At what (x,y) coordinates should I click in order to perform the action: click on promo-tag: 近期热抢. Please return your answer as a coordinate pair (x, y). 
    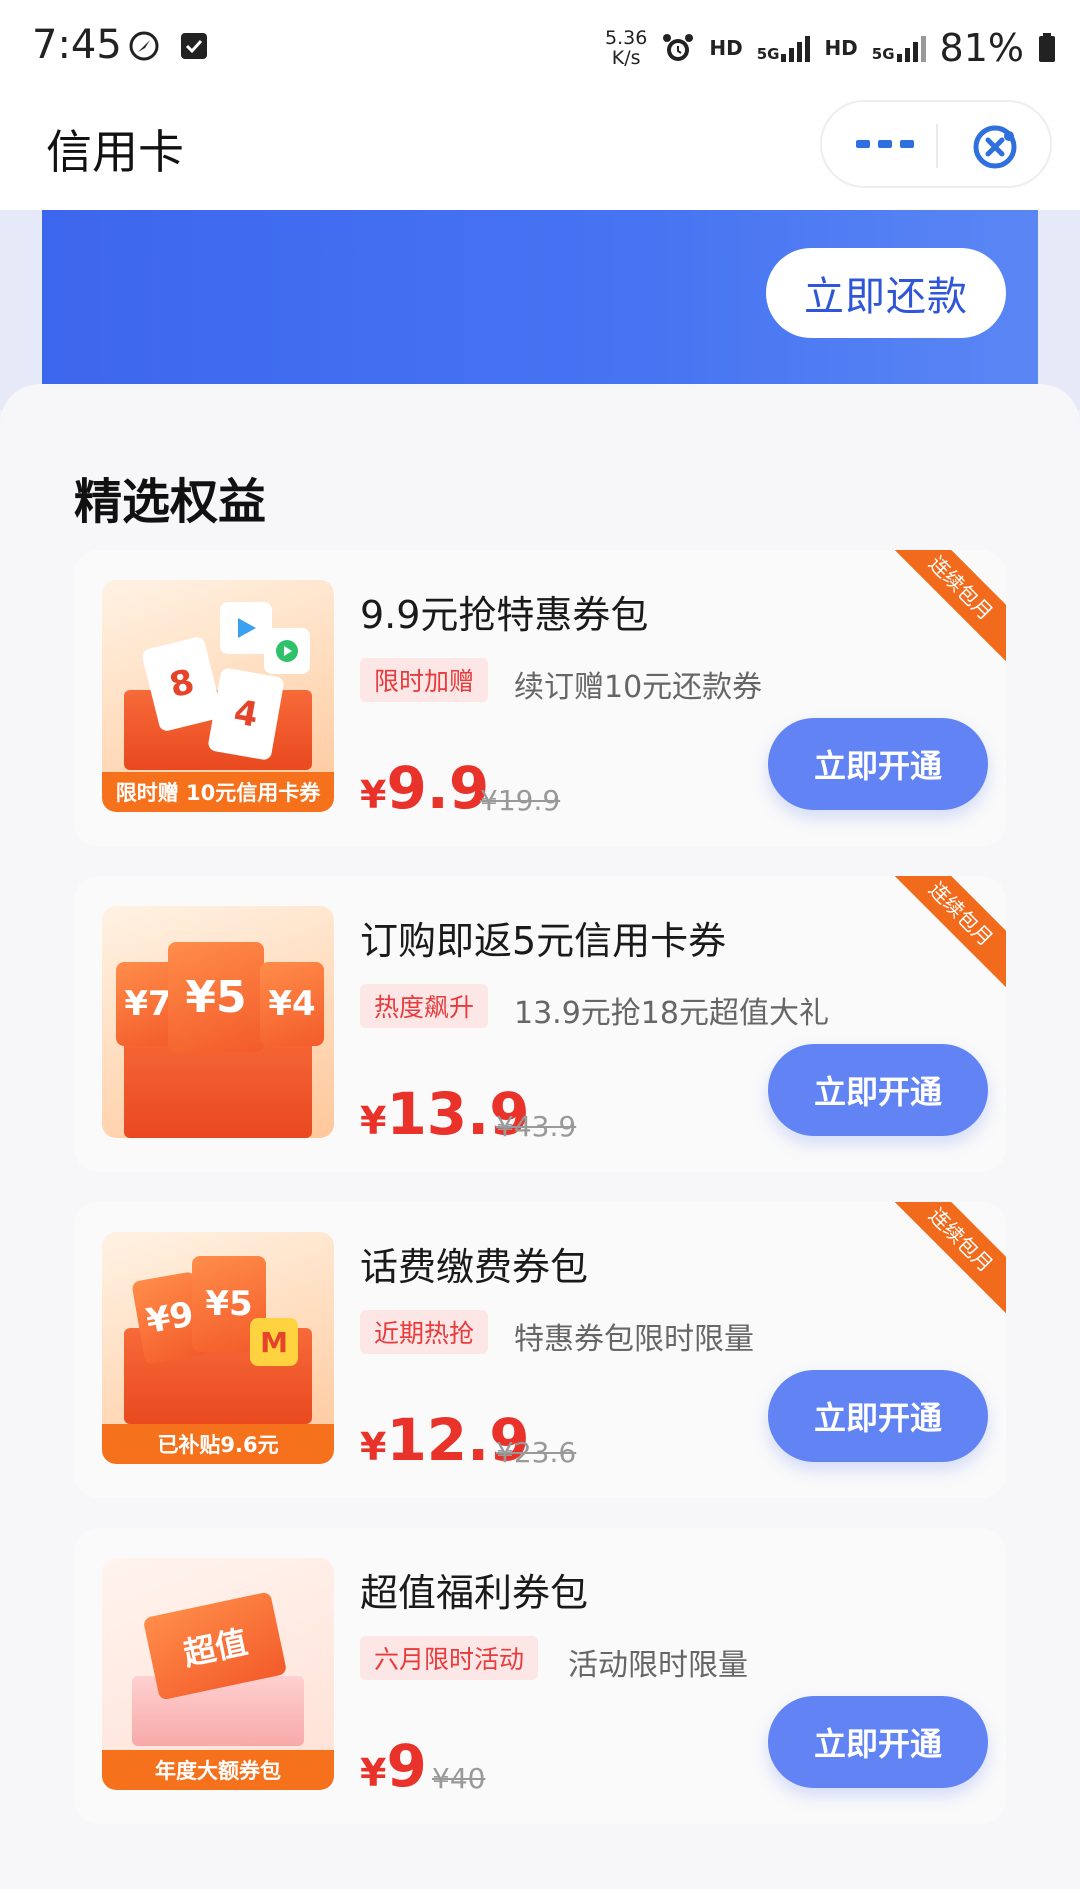
    Looking at the image, I should click on (424, 1332).